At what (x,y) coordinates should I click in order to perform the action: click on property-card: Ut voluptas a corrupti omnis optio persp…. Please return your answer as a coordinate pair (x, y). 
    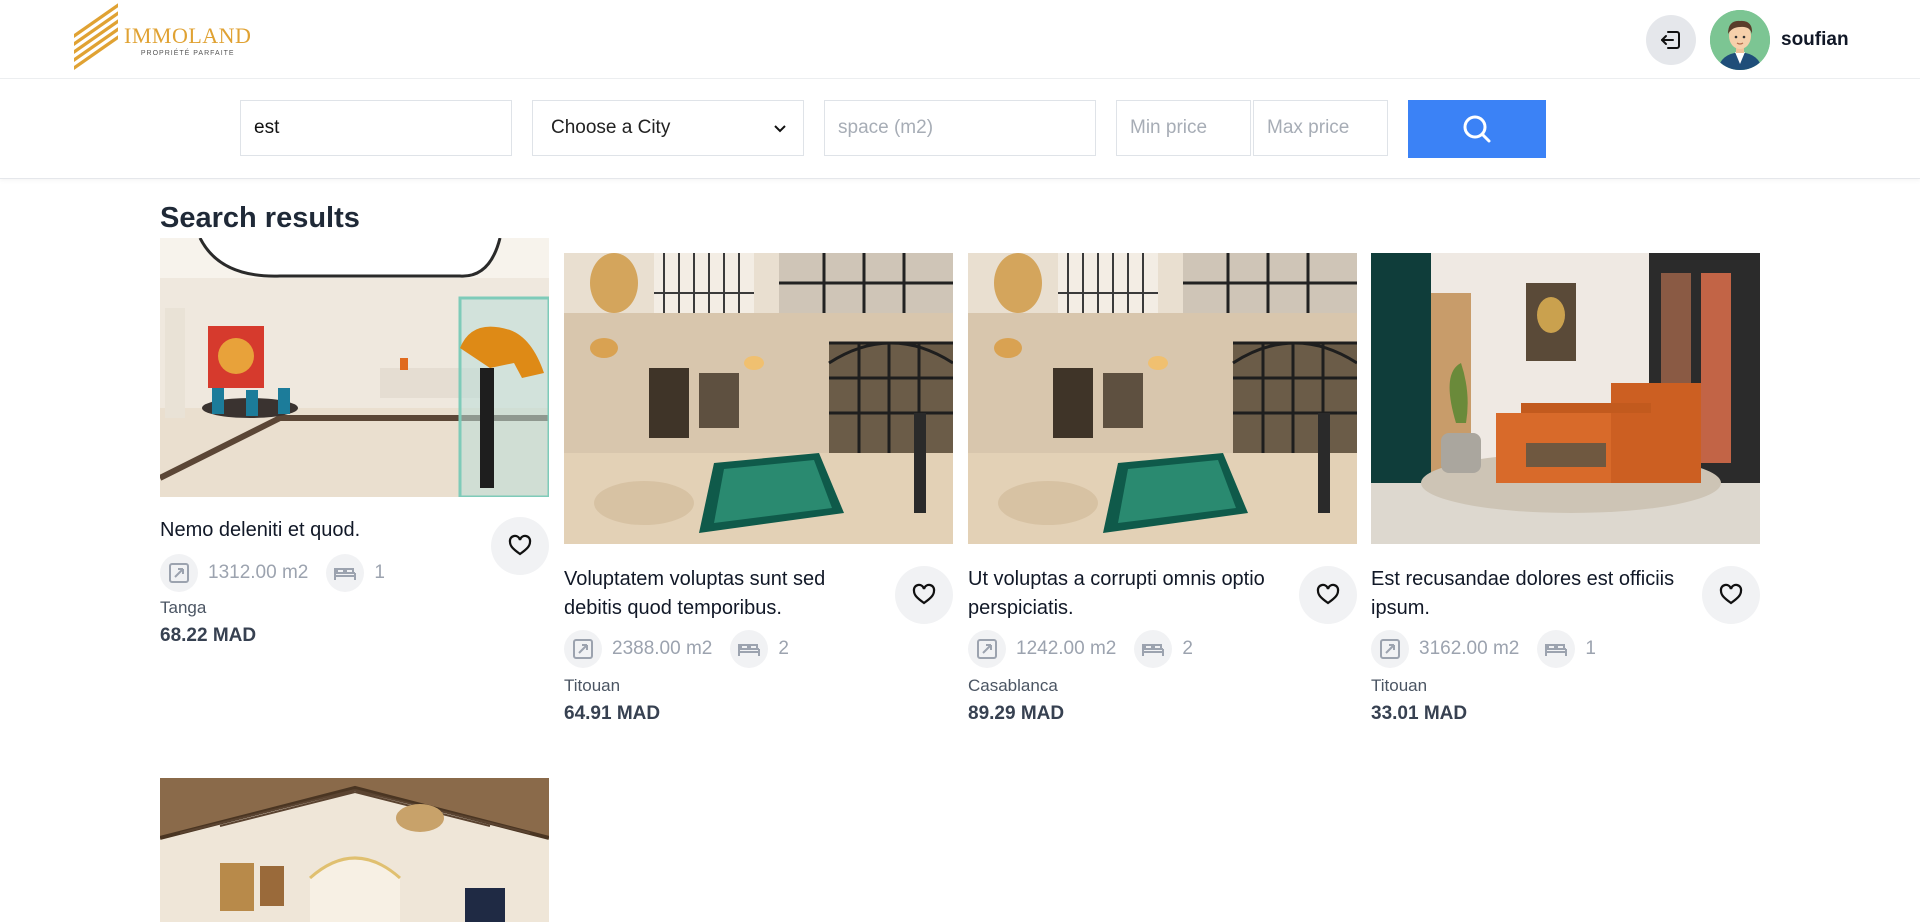
    Looking at the image, I should click on (1162, 493).